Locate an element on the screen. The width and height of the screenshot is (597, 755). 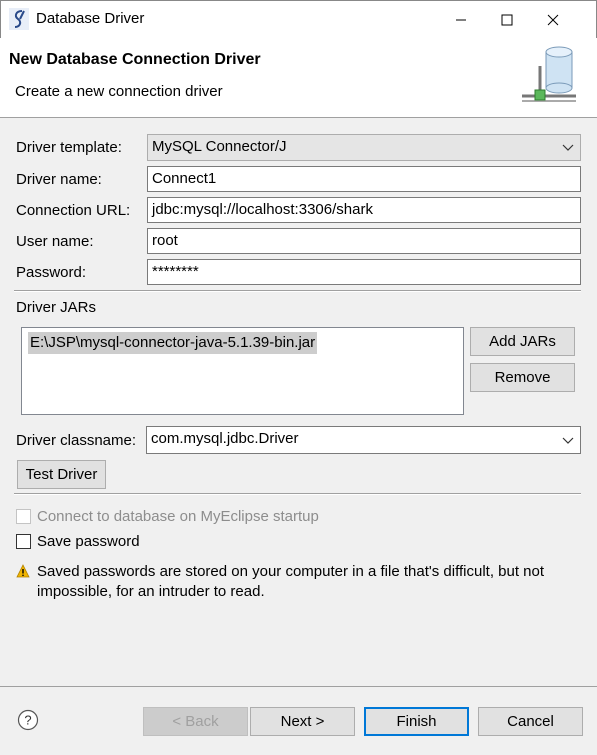
connection-url-label: Connection URL: is located at coordinates (73, 210).